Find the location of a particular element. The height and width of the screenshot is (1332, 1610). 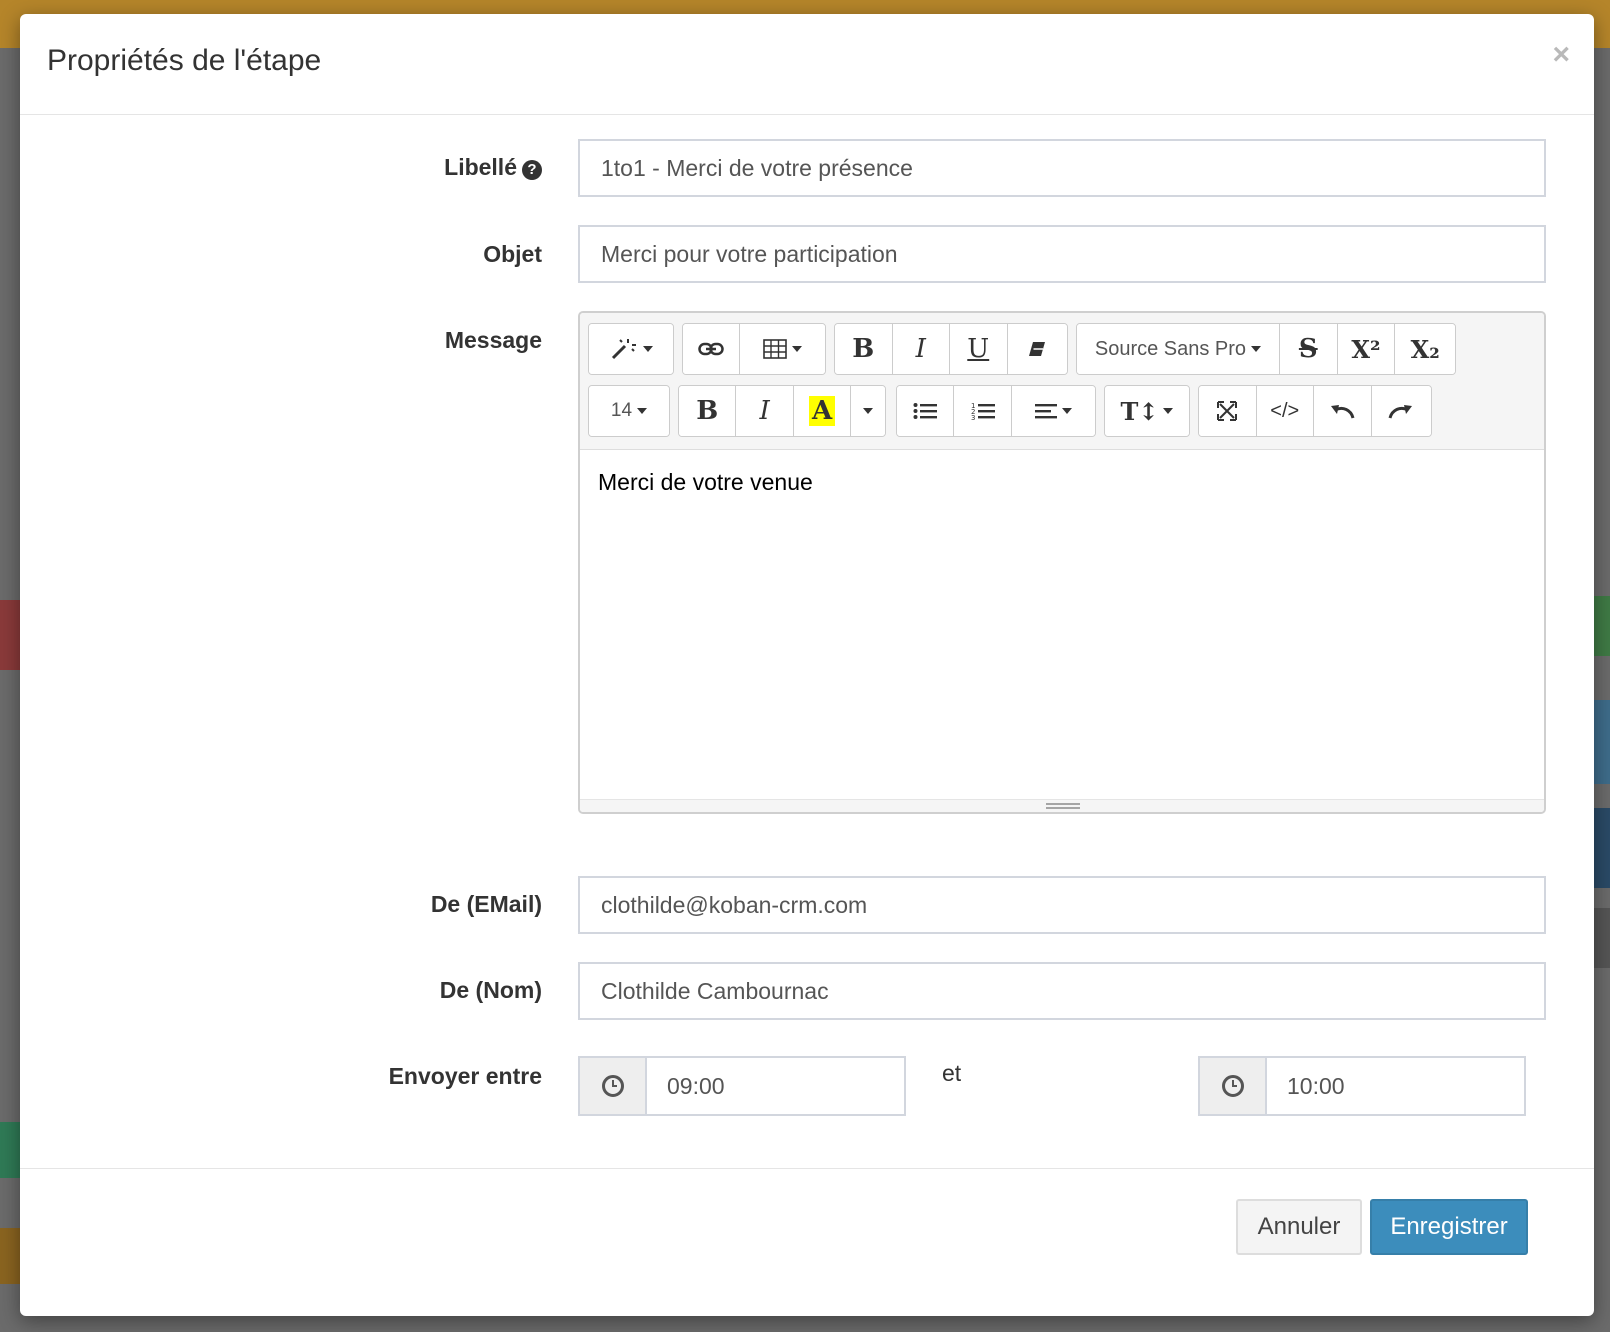

fullscreen-icon is located at coordinates (1227, 411).